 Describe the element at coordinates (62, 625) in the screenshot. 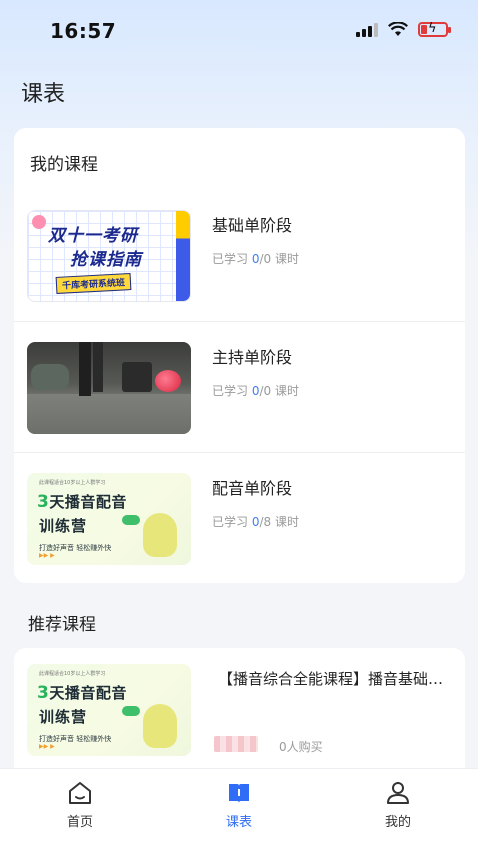

I see `recommended-title: 推荐课程` at that location.